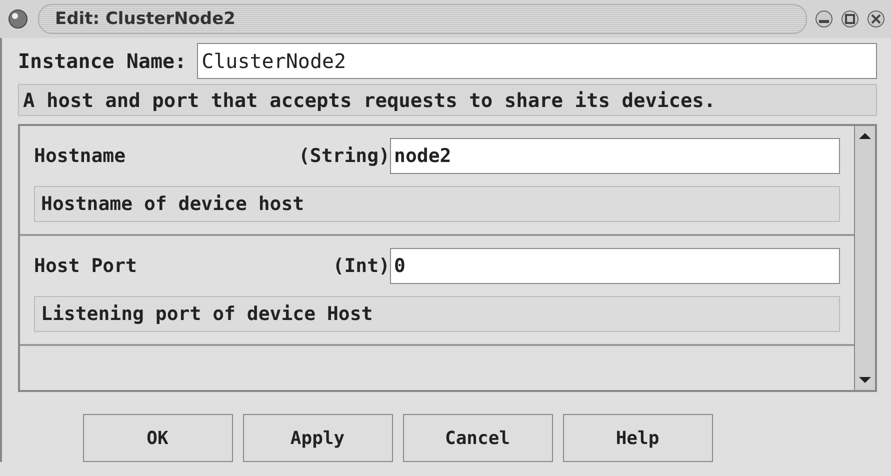 This screenshot has width=891, height=476. What do you see at coordinates (102, 61) in the screenshot?
I see `instance-name-label: Instance Name:` at bounding box center [102, 61].